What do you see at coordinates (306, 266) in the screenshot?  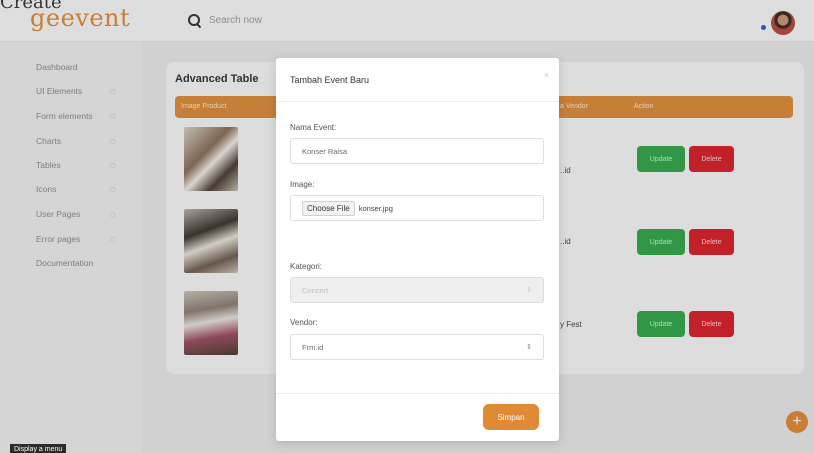 I see `category-label: Kategori:` at bounding box center [306, 266].